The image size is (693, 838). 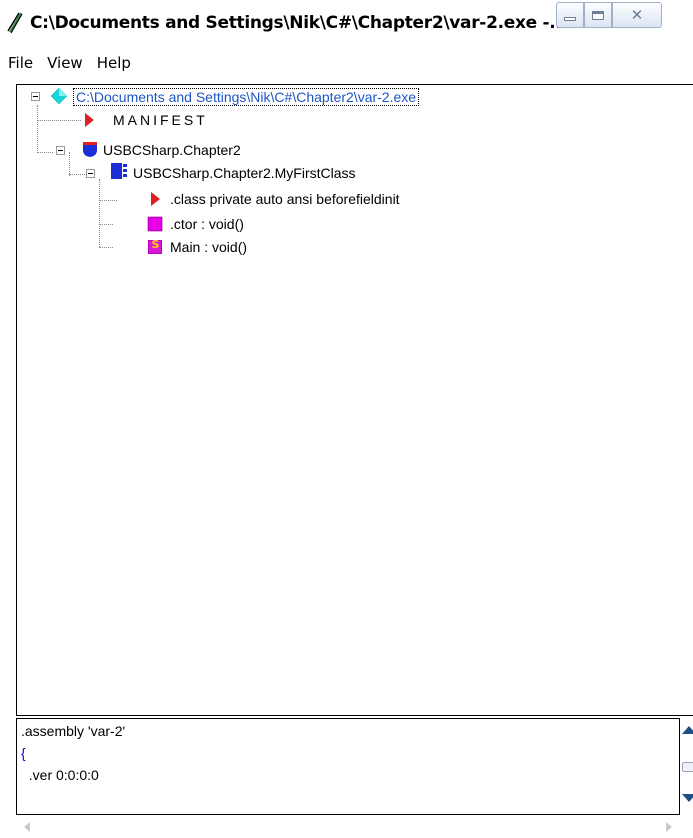 What do you see at coordinates (65, 63) in the screenshot?
I see `menu-view: View` at bounding box center [65, 63].